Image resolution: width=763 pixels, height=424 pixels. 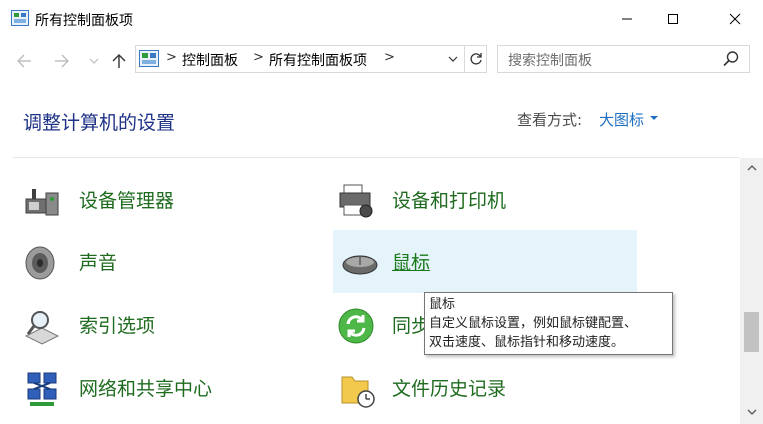 What do you see at coordinates (42, 389) in the screenshot?
I see `network-icon` at bounding box center [42, 389].